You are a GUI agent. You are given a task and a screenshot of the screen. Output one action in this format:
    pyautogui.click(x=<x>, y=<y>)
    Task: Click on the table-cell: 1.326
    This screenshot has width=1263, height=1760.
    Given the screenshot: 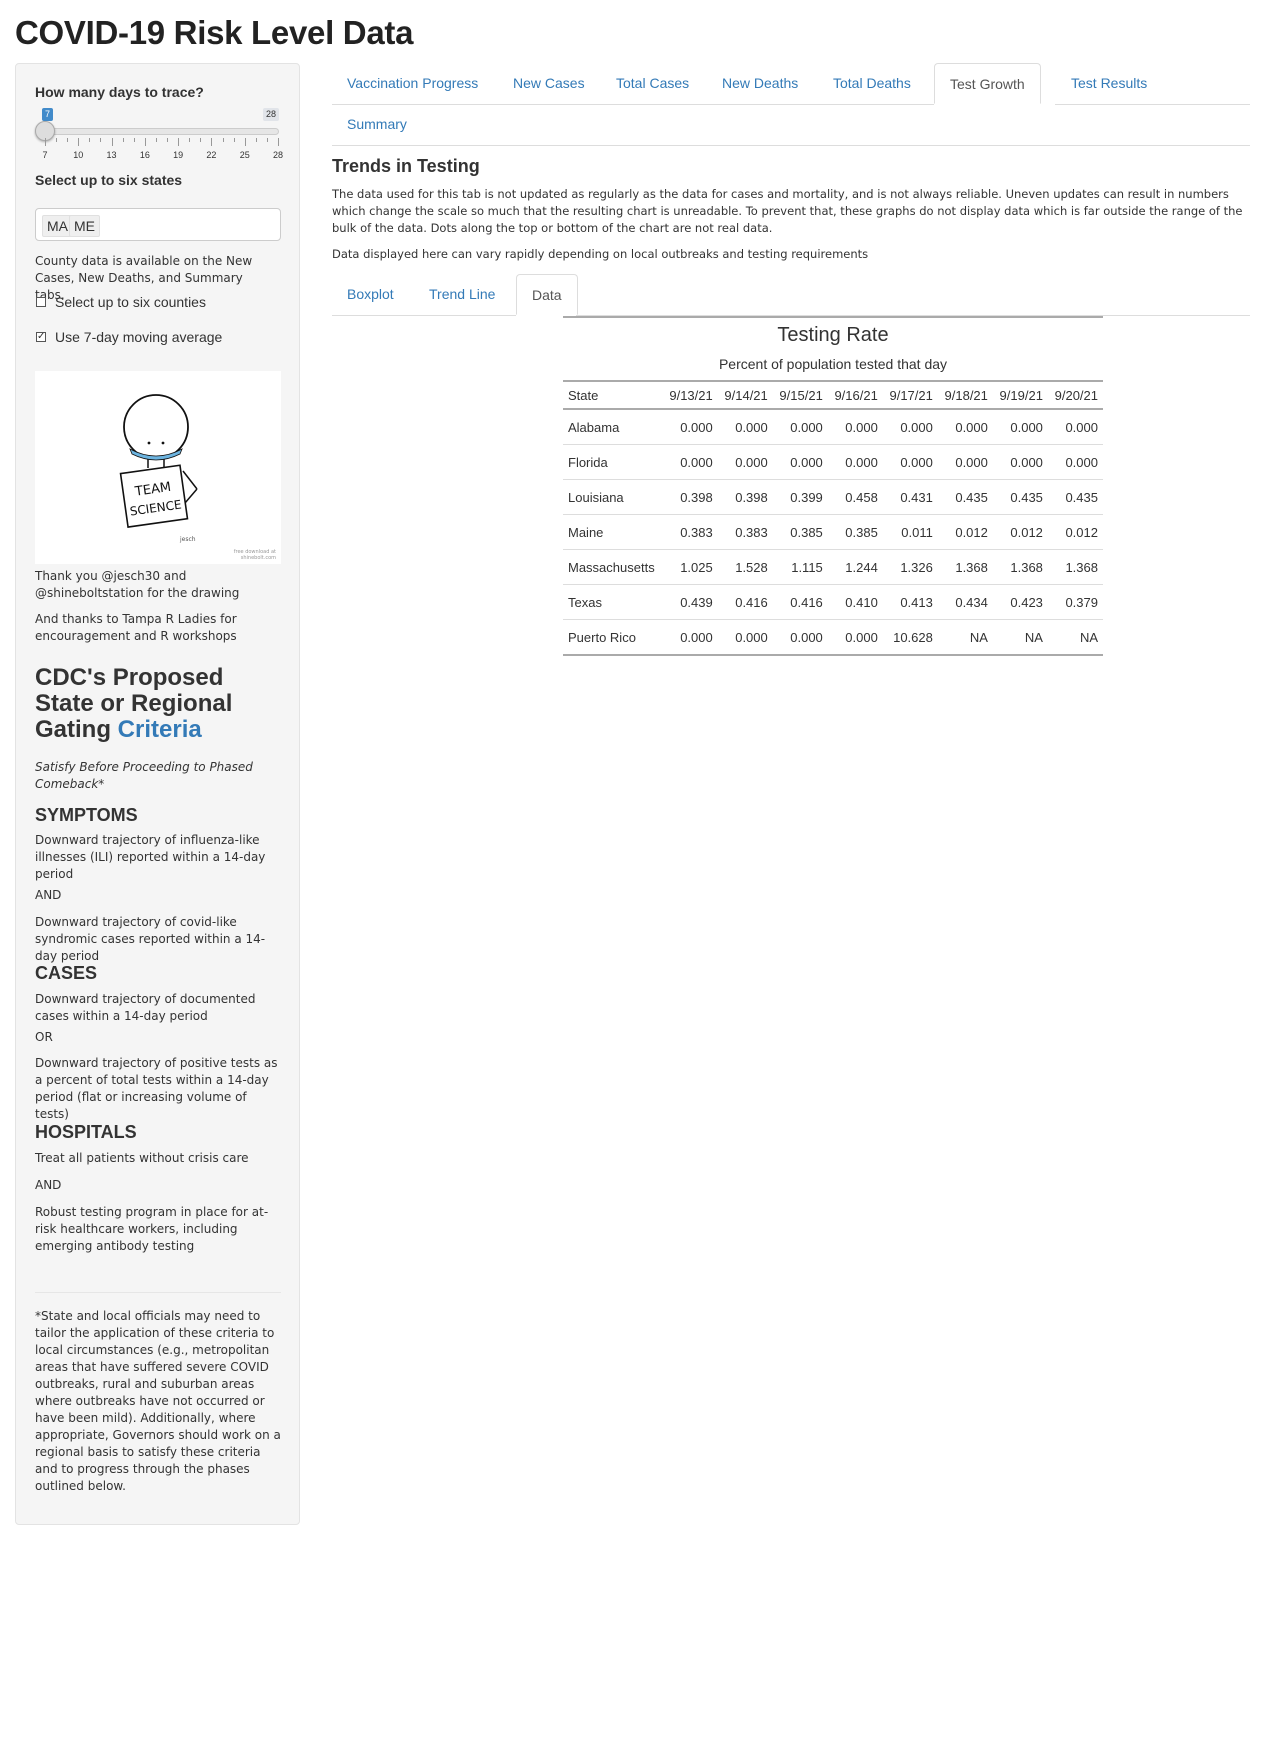 What is the action you would take?
    pyautogui.click(x=910, y=567)
    